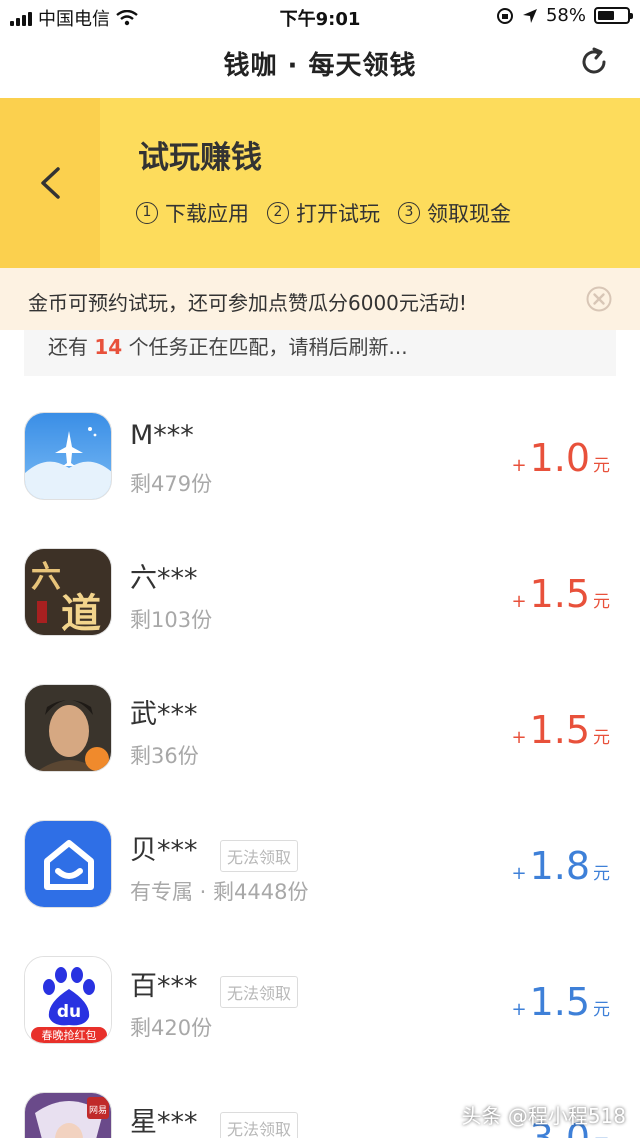  What do you see at coordinates (164, 714) in the screenshot?
I see `task-name: 武***` at bounding box center [164, 714].